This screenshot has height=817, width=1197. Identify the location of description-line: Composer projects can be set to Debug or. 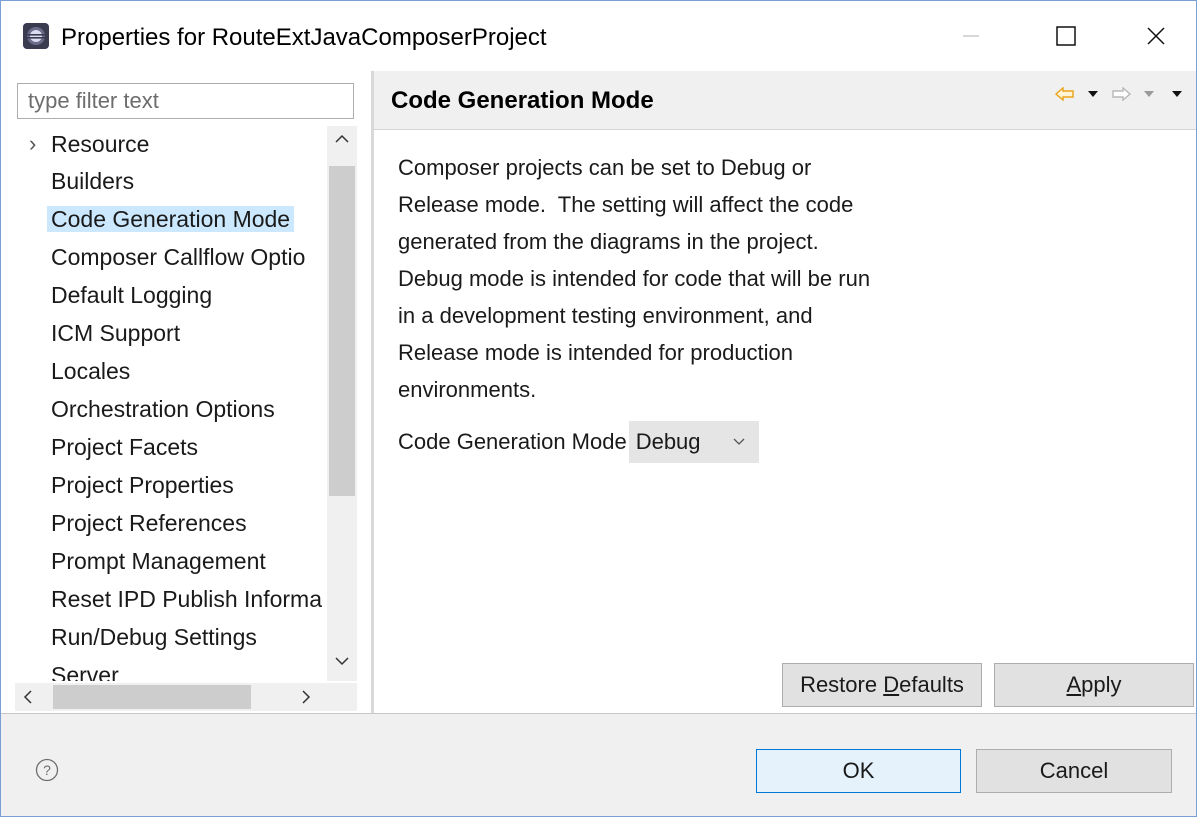
(605, 167).